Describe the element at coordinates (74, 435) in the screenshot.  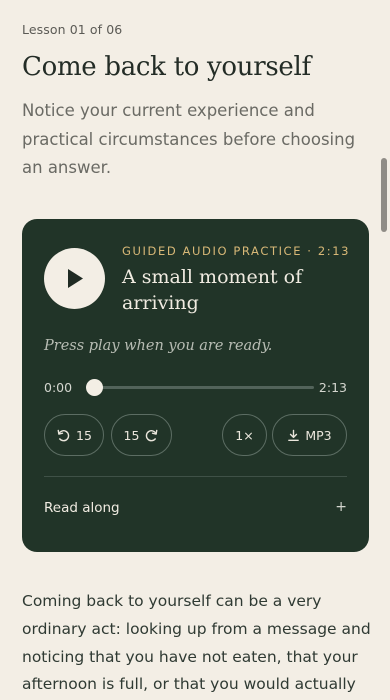
I see `rewind-15-button: 15` at that location.